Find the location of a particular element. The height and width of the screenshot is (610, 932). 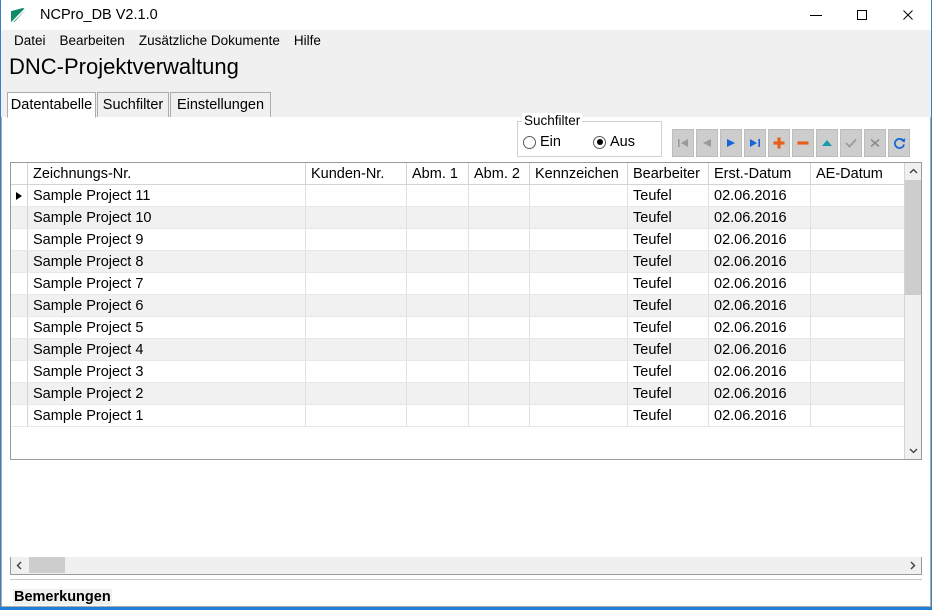

table-row: Sample Project 11 Teufel 02.06.2016 is located at coordinates (466, 196).